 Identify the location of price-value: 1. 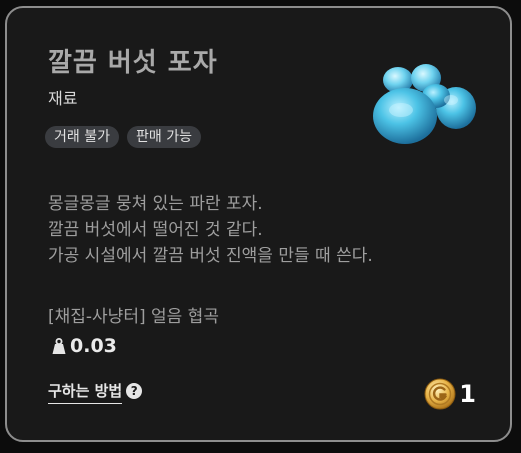
(467, 394).